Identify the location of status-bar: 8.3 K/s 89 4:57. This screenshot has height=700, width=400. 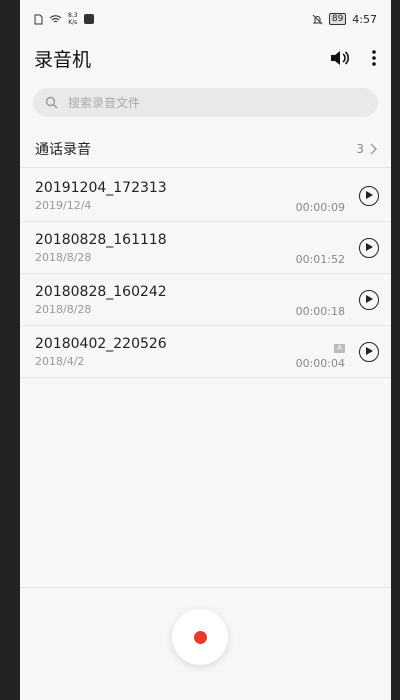
(205, 19).